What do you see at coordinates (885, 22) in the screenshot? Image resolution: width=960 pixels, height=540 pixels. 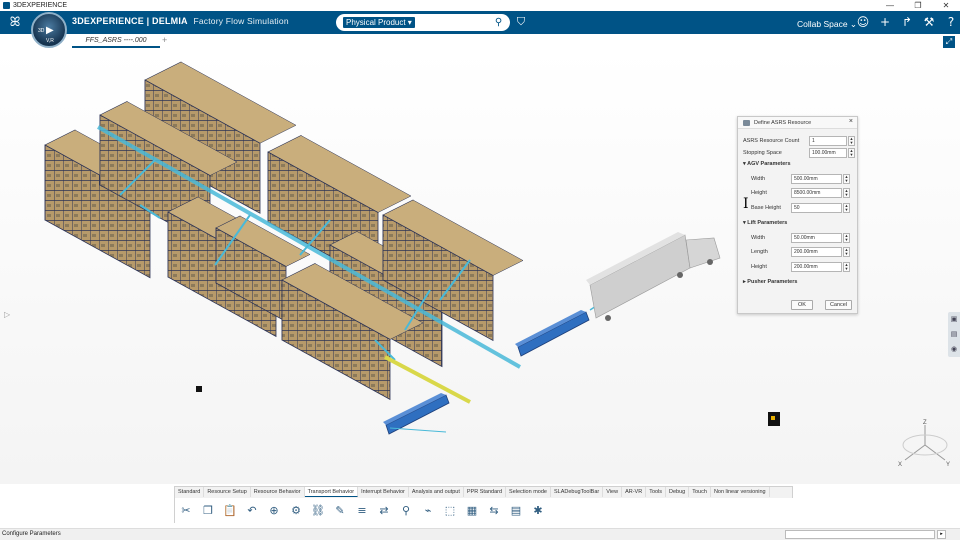 I see `add-icon: +` at bounding box center [885, 22].